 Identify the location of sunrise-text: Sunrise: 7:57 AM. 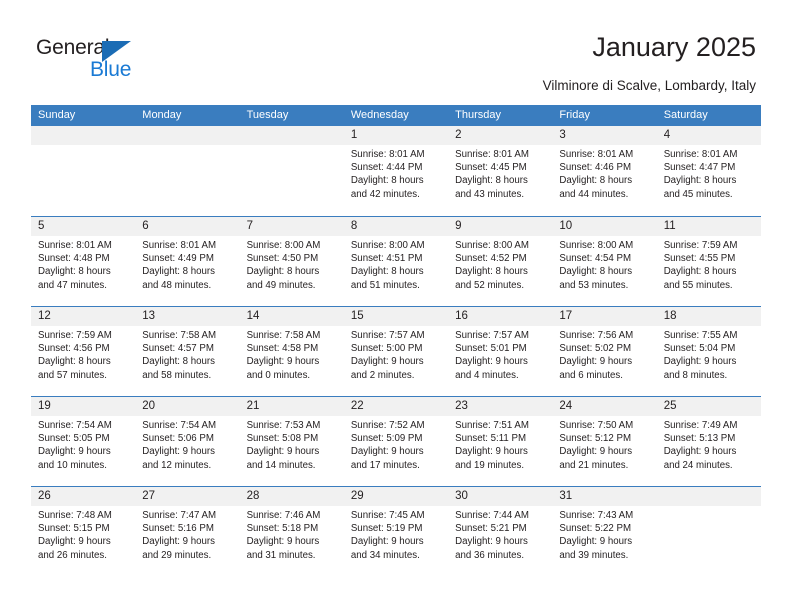
(387, 335).